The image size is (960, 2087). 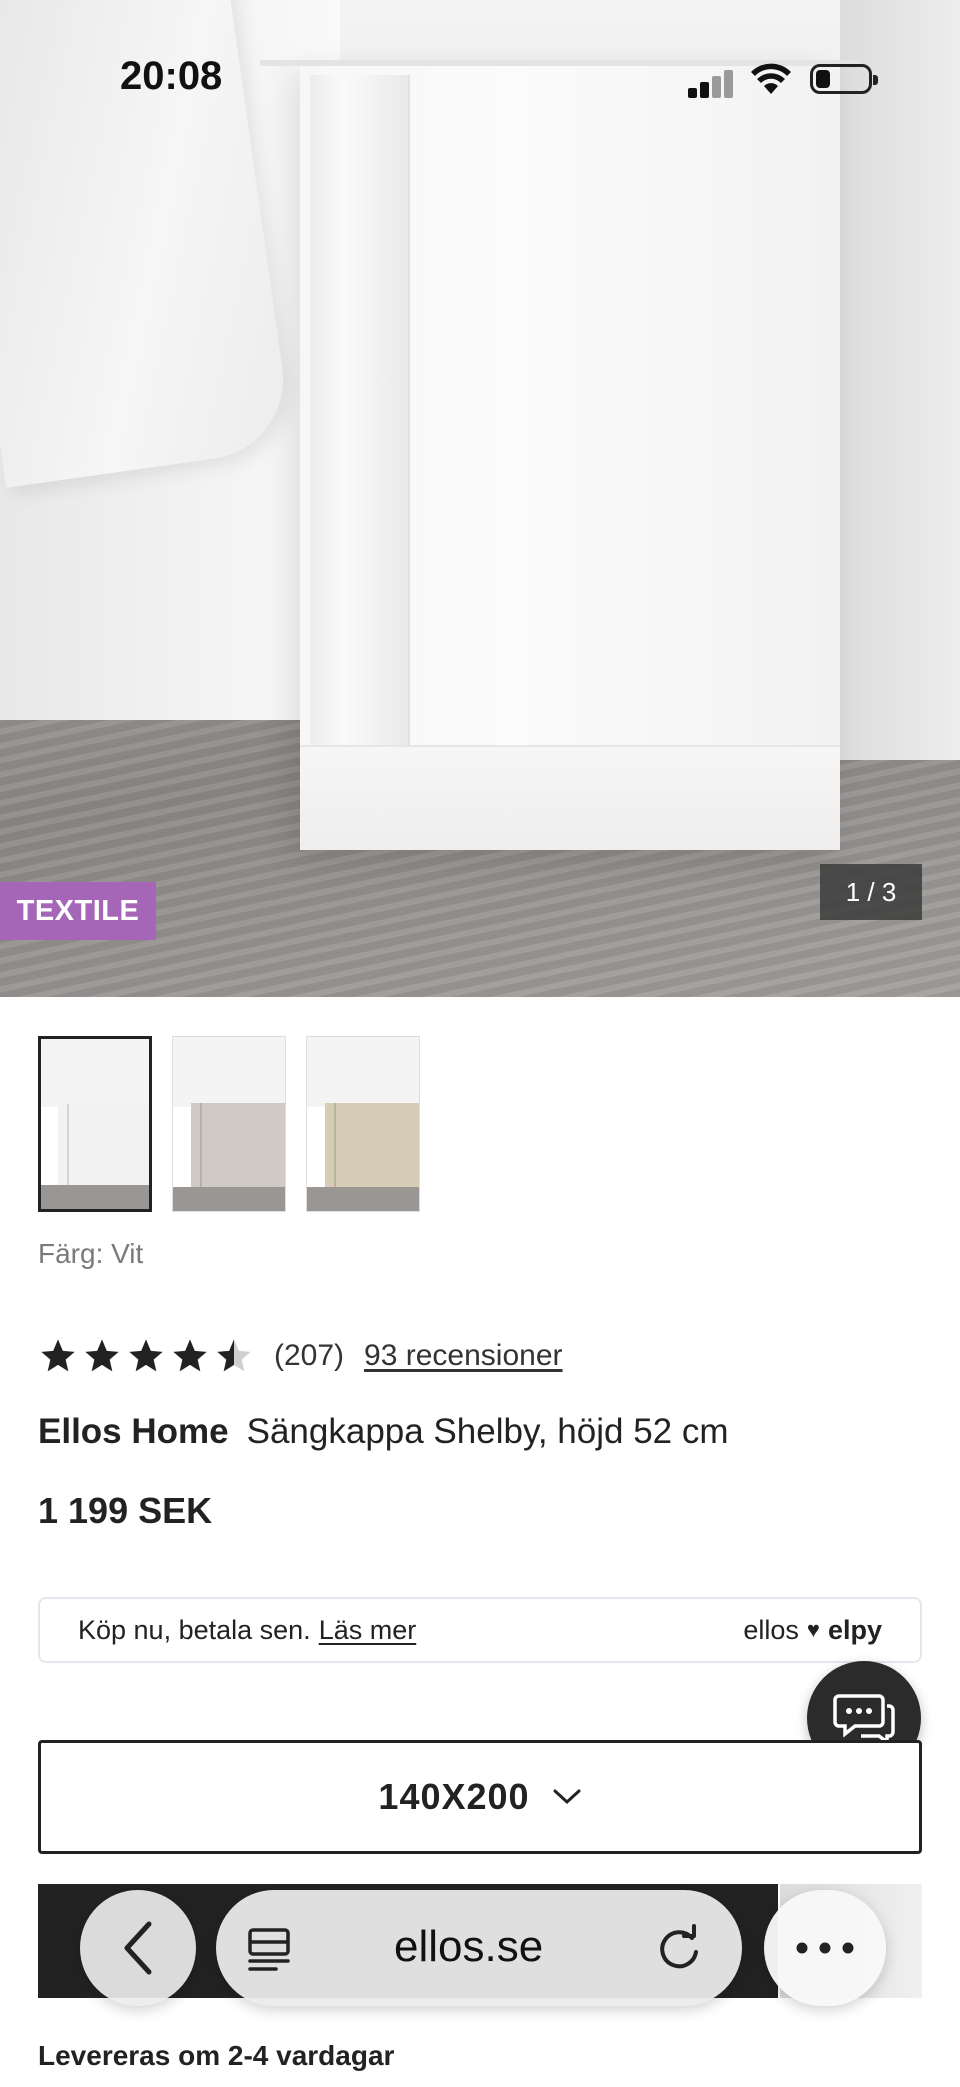 I want to click on reload-icon, so click(x=679, y=1949).